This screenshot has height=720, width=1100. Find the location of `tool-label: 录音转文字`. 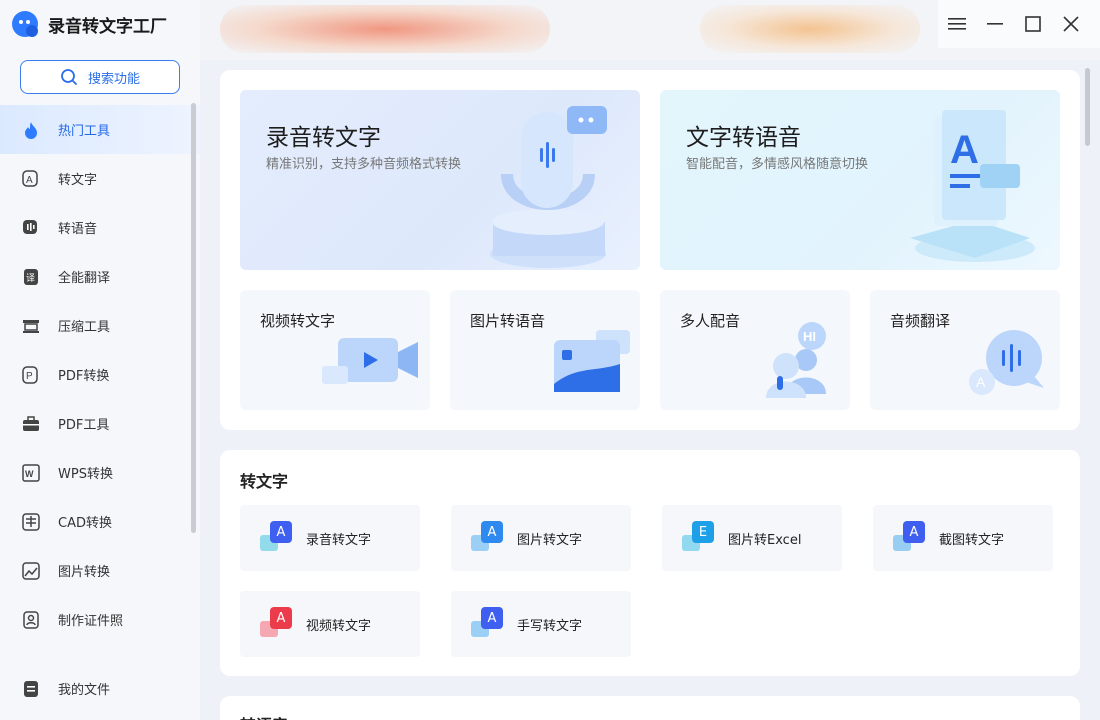

tool-label: 录音转文字 is located at coordinates (339, 540).